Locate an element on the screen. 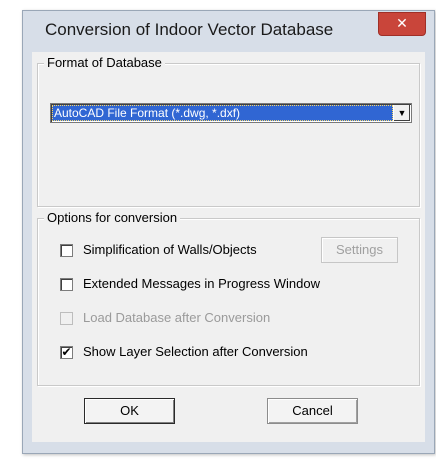  show-layer-selection-checkbox: ✔ is located at coordinates (66, 352).